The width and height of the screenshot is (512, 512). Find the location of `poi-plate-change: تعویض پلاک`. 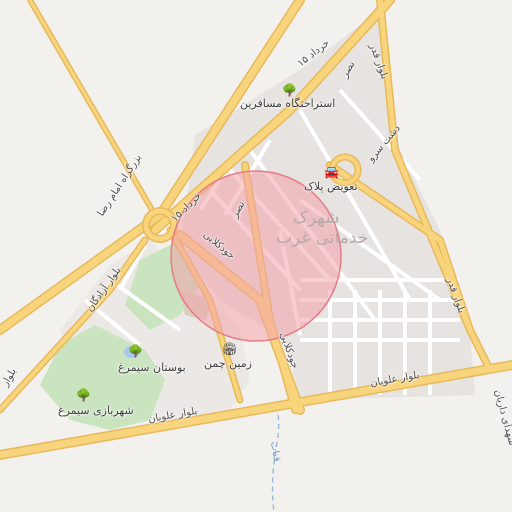

poi-plate-change: تعویض پلاک is located at coordinates (331, 186).